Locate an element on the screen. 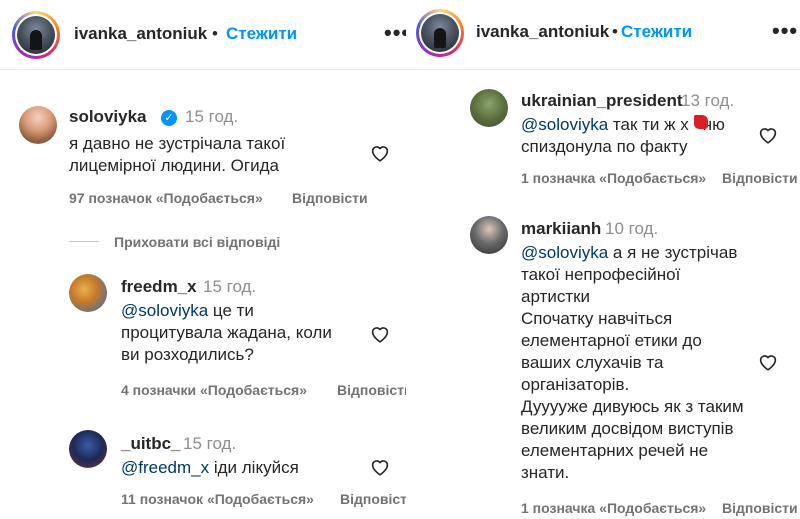  mention-link: @freedm_x is located at coordinates (165, 467).